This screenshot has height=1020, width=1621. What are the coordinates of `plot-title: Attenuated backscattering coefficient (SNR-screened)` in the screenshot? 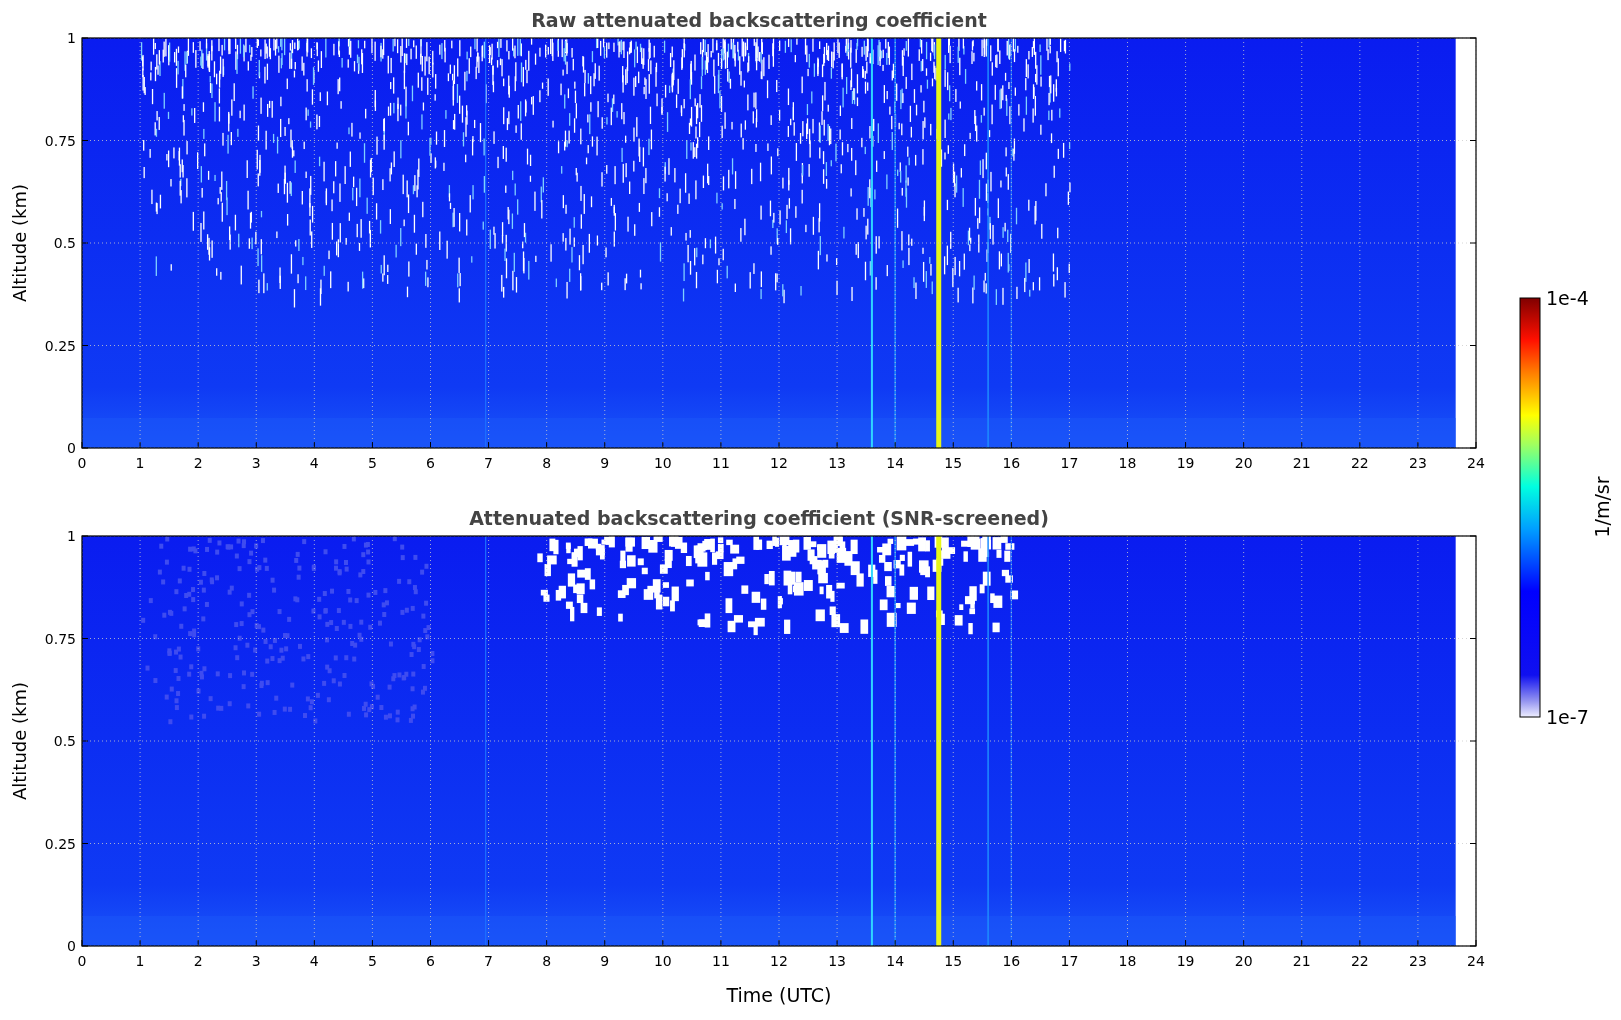 It's located at (759, 518).